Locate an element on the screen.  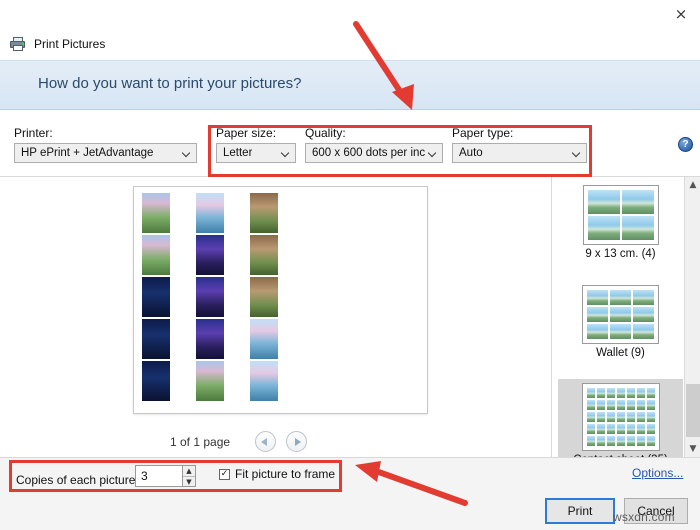
print-button: Print is located at coordinates (580, 511).